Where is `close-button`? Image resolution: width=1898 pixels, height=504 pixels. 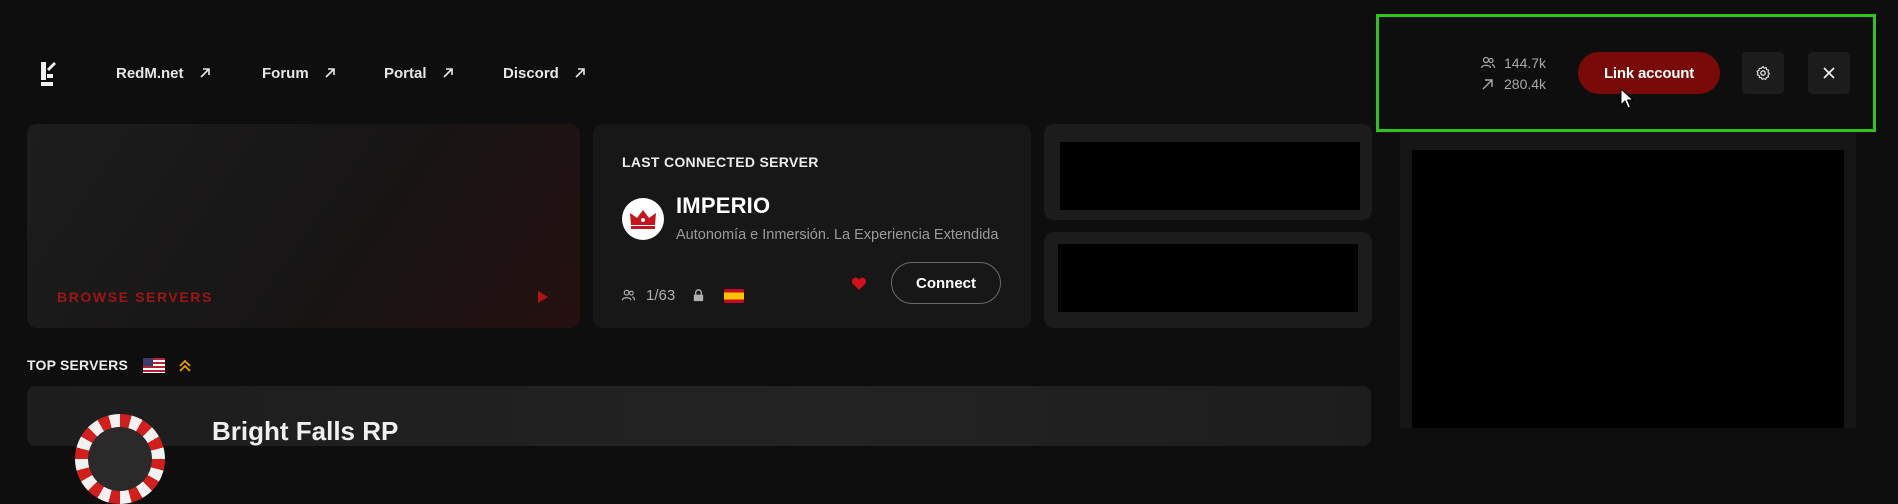 close-button is located at coordinates (1829, 73).